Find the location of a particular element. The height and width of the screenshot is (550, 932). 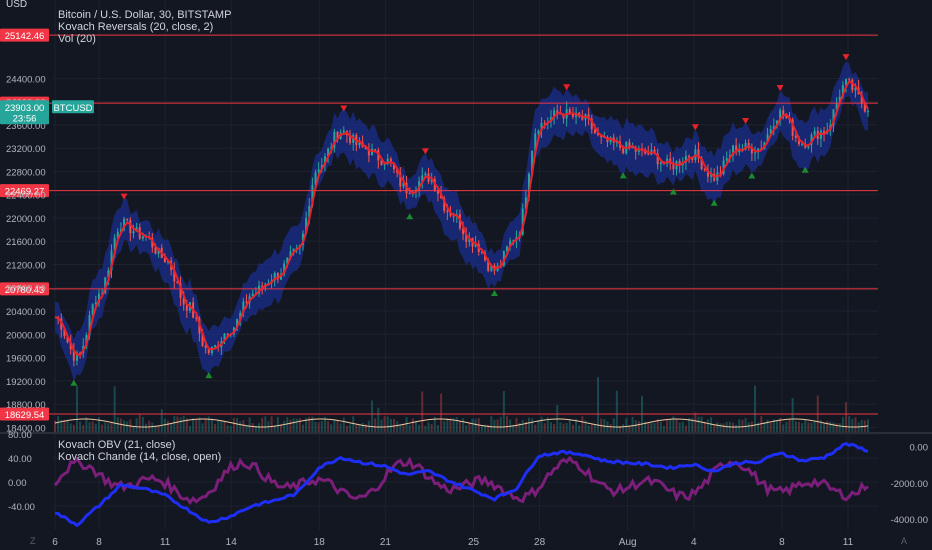

bar-countdown: 23:56 is located at coordinates (25, 118).